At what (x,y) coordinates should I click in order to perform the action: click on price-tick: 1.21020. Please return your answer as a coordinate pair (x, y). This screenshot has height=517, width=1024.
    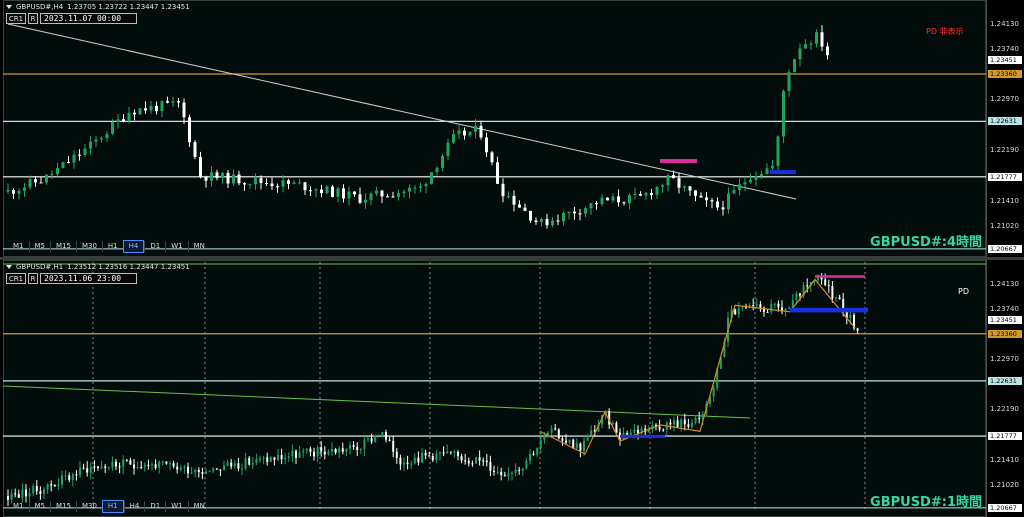
    Looking at the image, I should click on (1004, 485).